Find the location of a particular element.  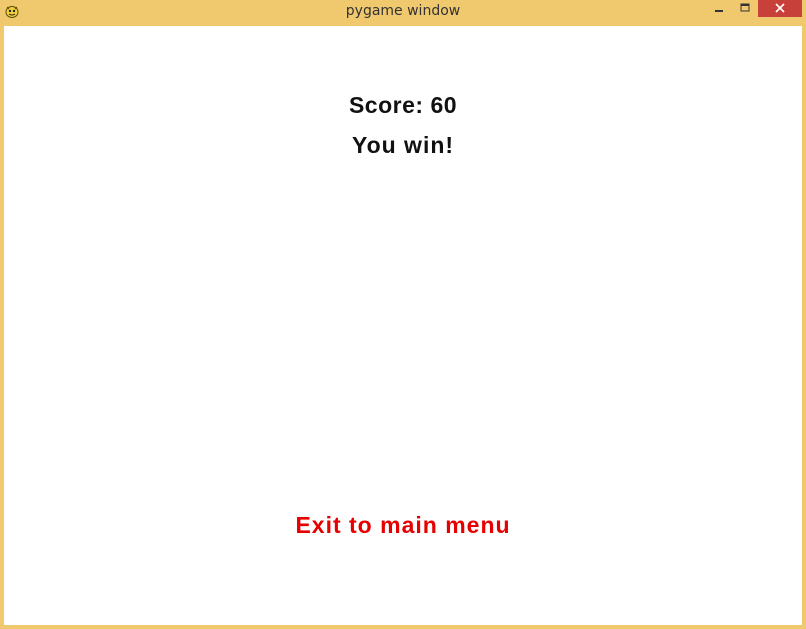

title-bar: pygame window is located at coordinates (403, 12).